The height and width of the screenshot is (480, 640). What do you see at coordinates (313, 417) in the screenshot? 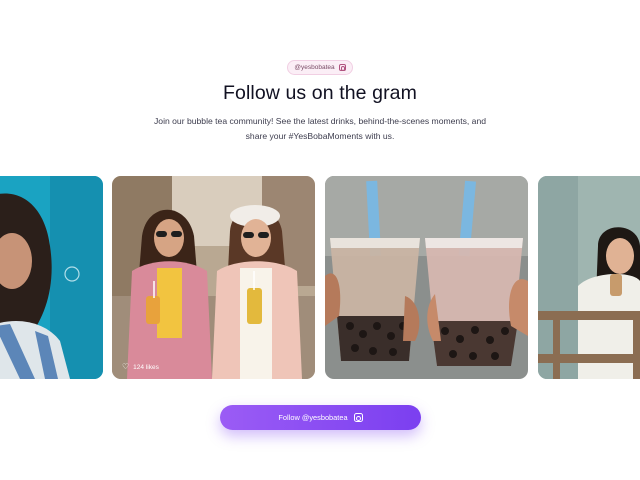
I see `follow-button-label: Follow @yesbobatea` at bounding box center [313, 417].